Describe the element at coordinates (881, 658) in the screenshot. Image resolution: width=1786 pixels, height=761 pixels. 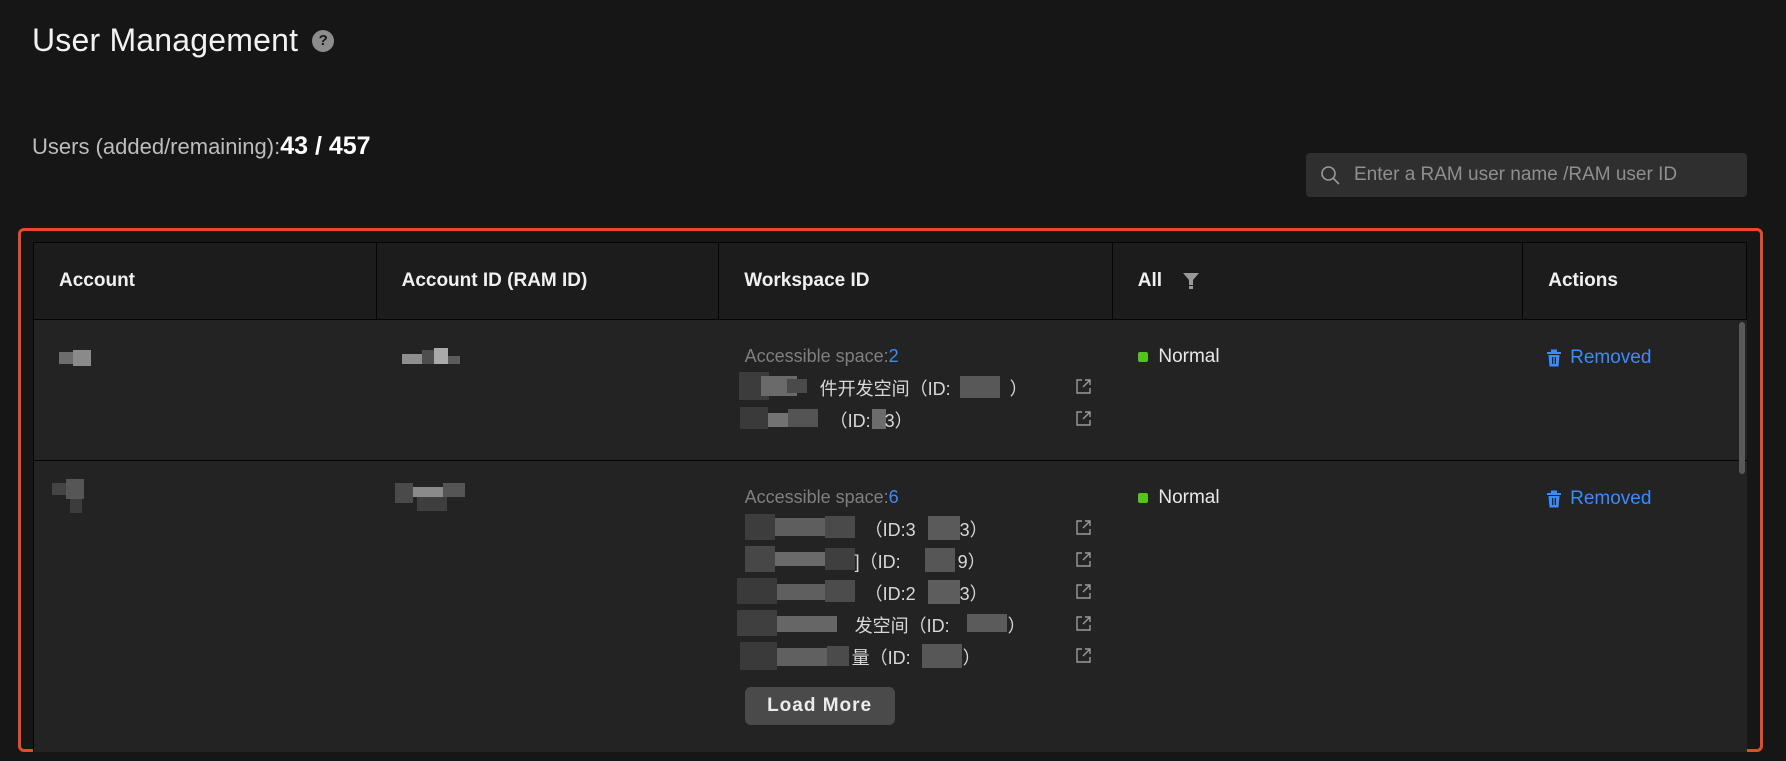
I see `workspace-name: 量（ID:` at that location.